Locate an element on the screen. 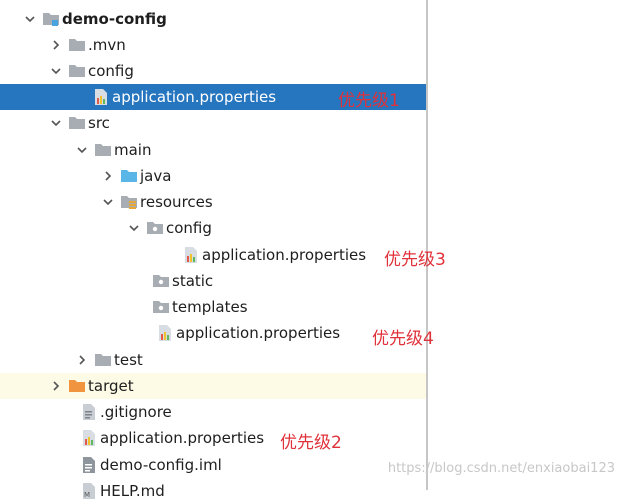 This screenshot has width=623, height=504. svg-text: M is located at coordinates (87, 495).